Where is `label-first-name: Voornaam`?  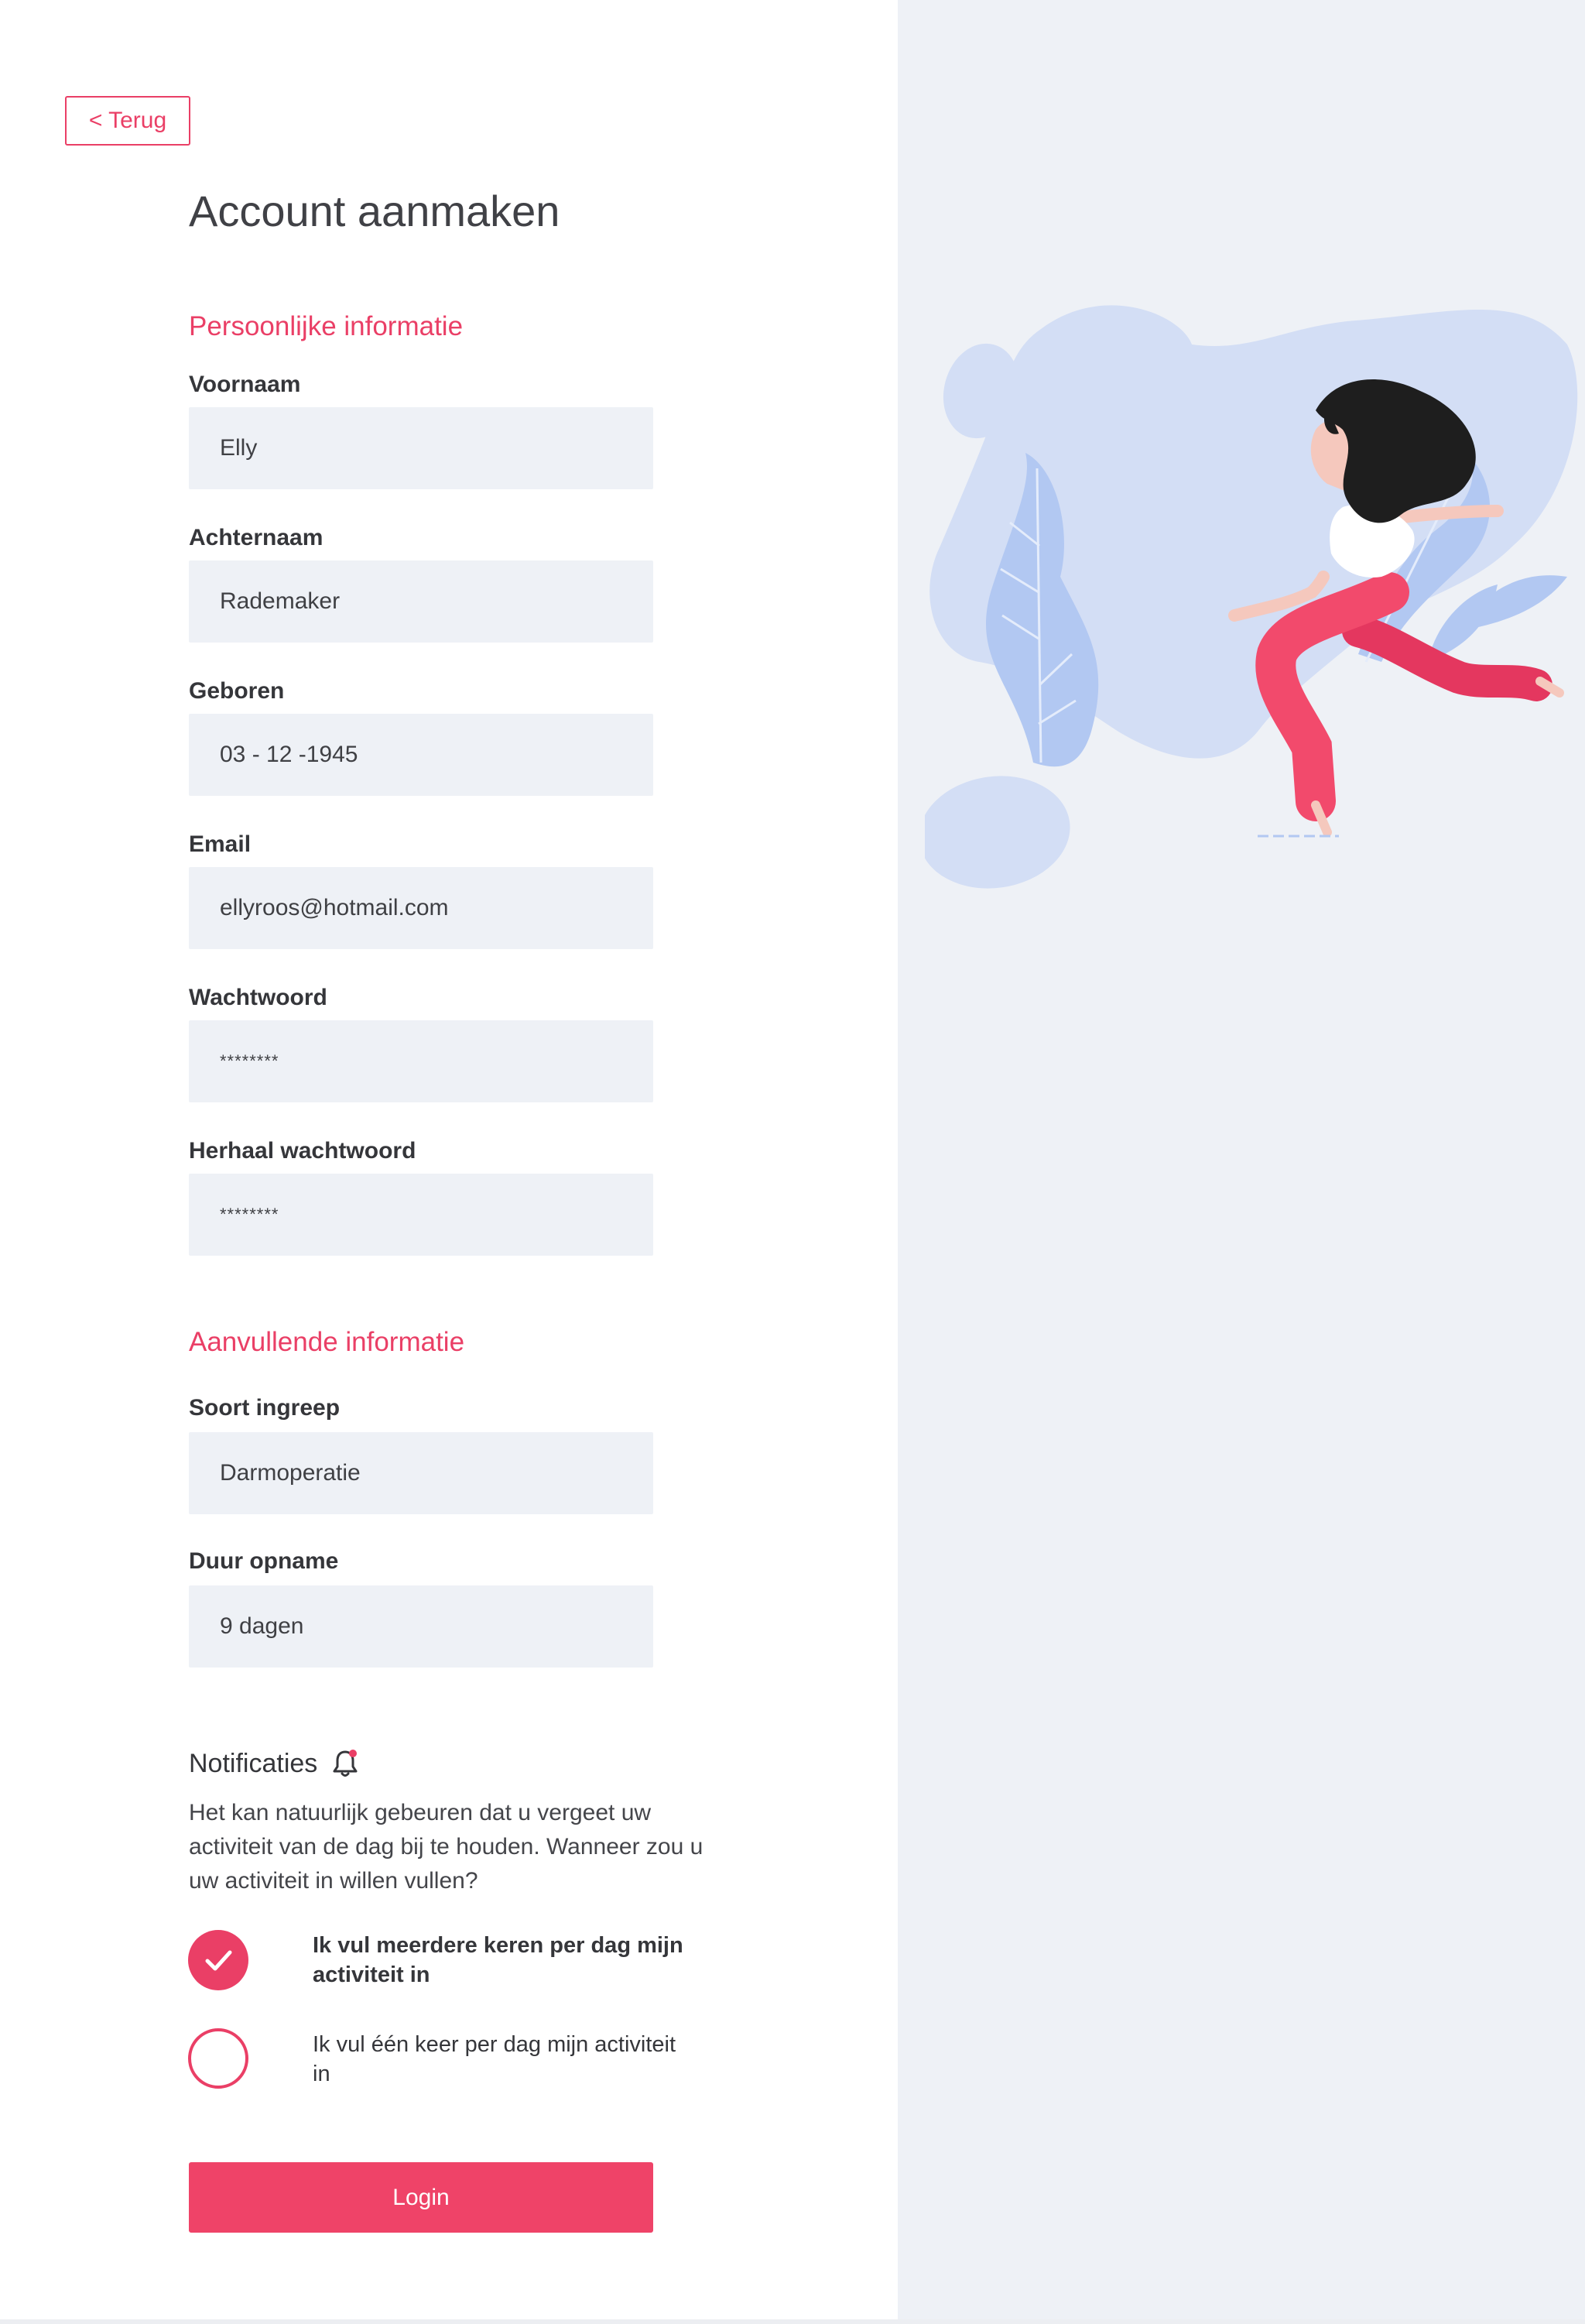
label-first-name: Voornaam is located at coordinates (245, 384).